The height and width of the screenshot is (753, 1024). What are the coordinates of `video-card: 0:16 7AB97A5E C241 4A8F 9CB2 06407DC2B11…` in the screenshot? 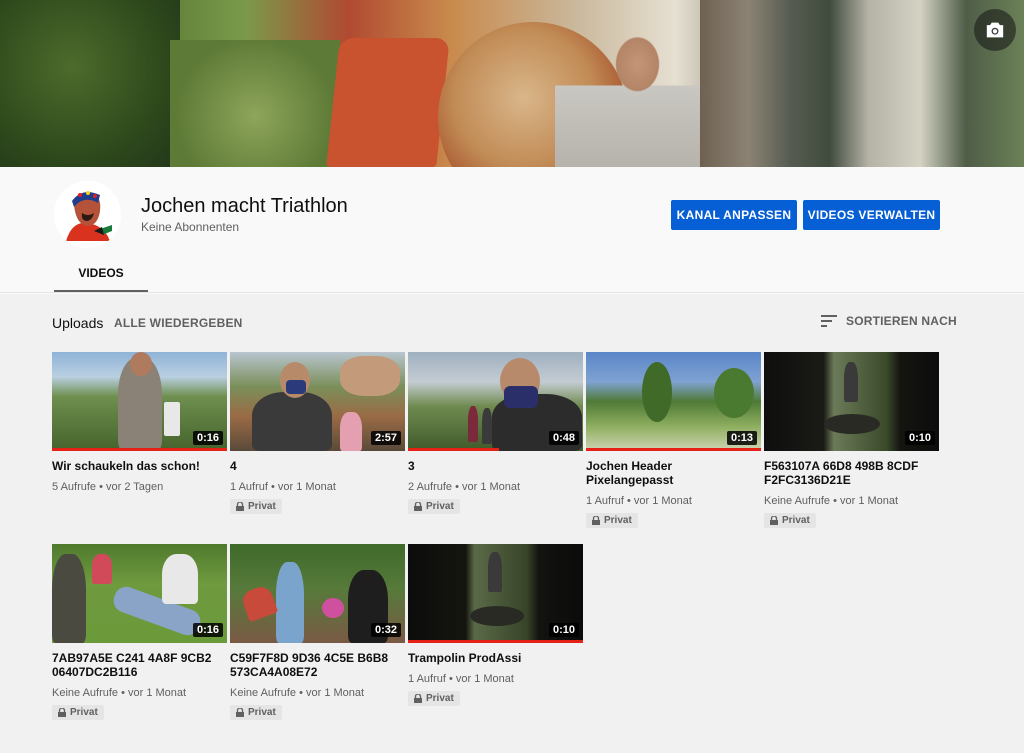 It's located at (139, 633).